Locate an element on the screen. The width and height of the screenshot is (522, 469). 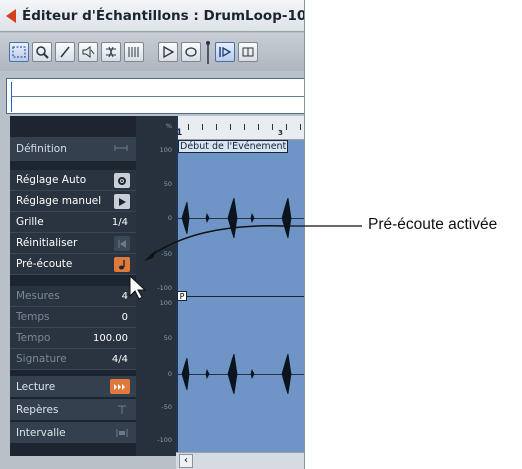
reglage-manuel-label: Réglage manuel is located at coordinates (59, 201).